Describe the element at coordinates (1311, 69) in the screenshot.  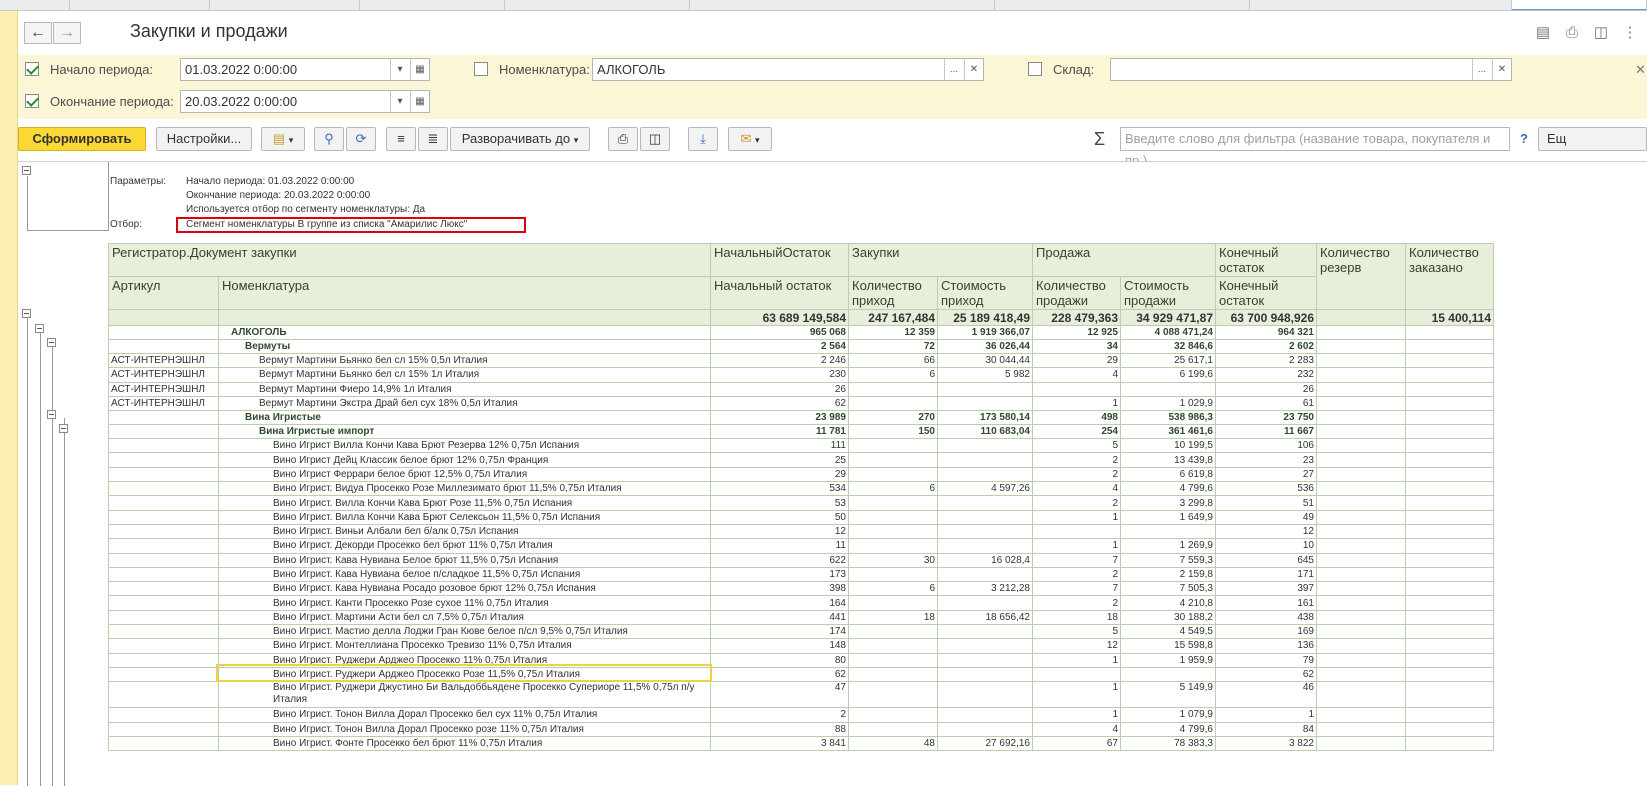
I see `warehouse-field: ... ✕` at that location.